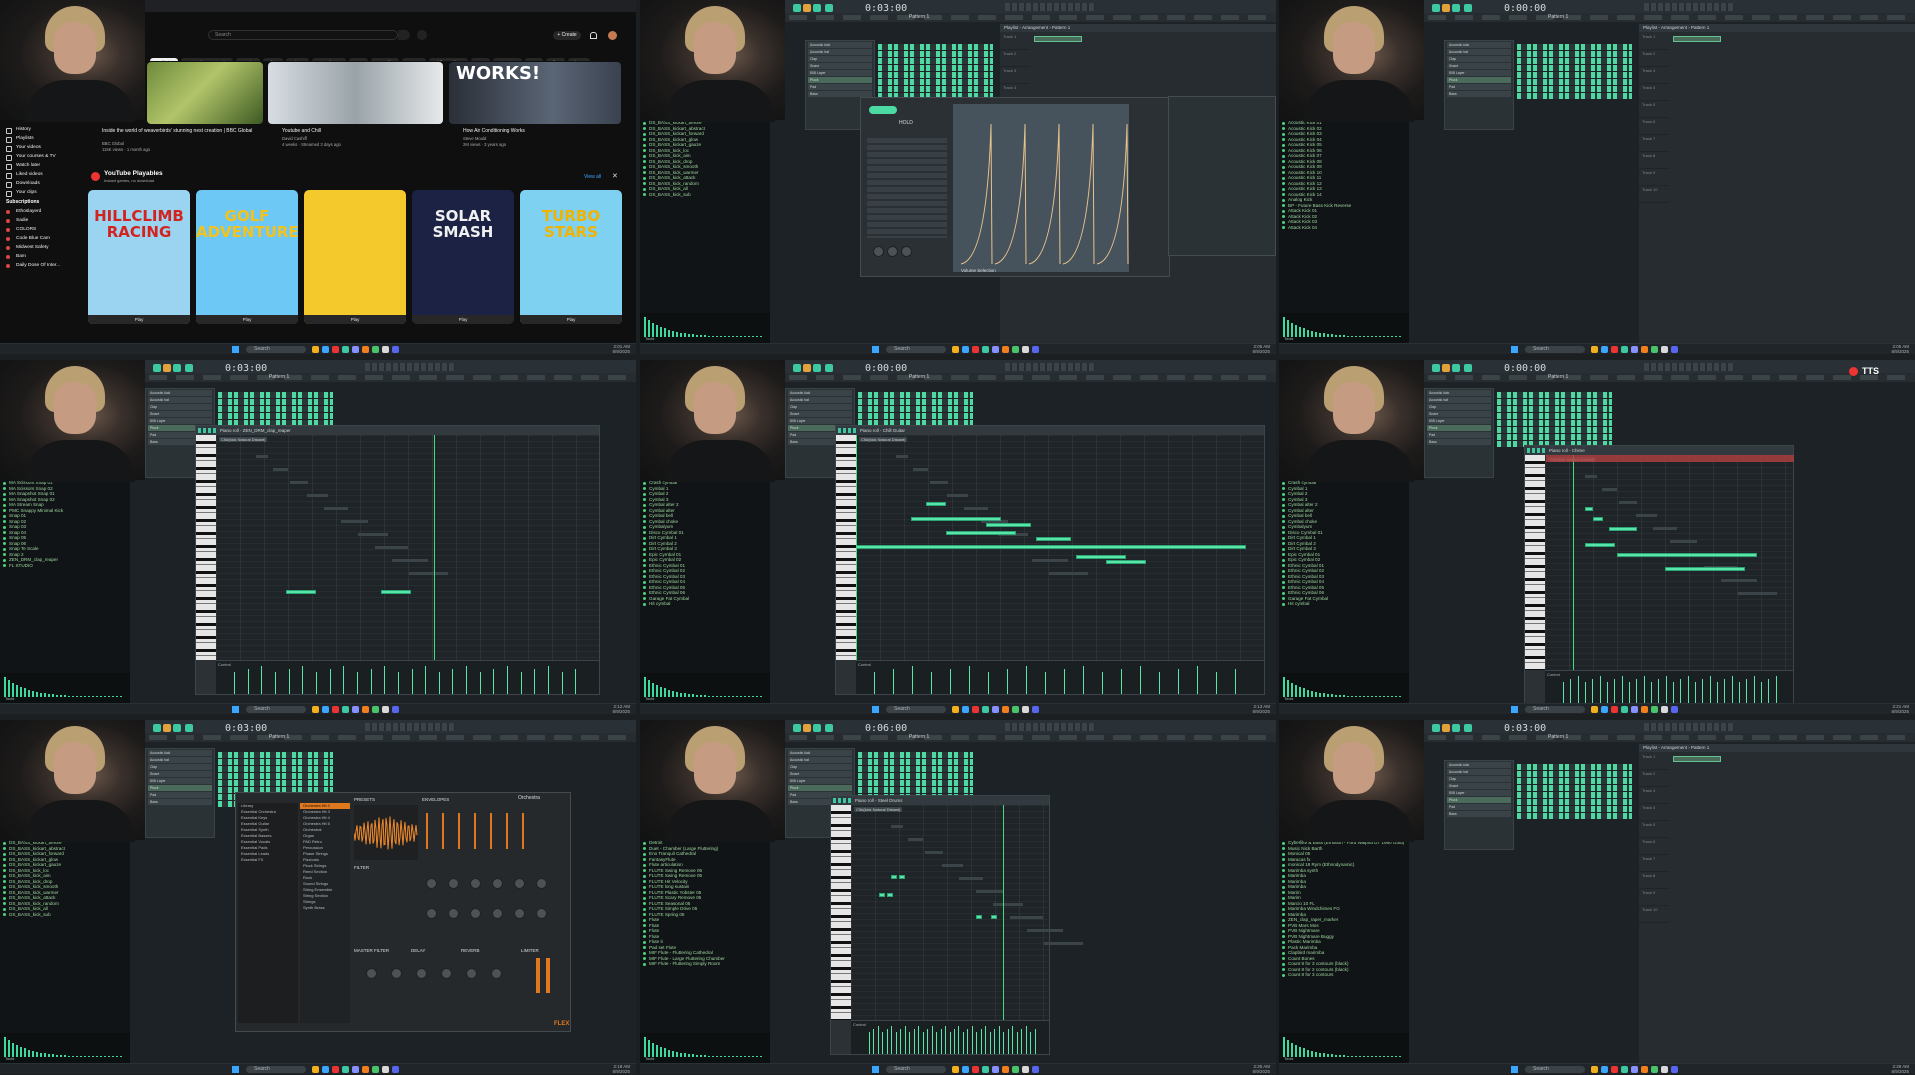 This screenshot has width=1915, height=1075. Describe the element at coordinates (612, 35) in the screenshot. I see `avatar` at that location.